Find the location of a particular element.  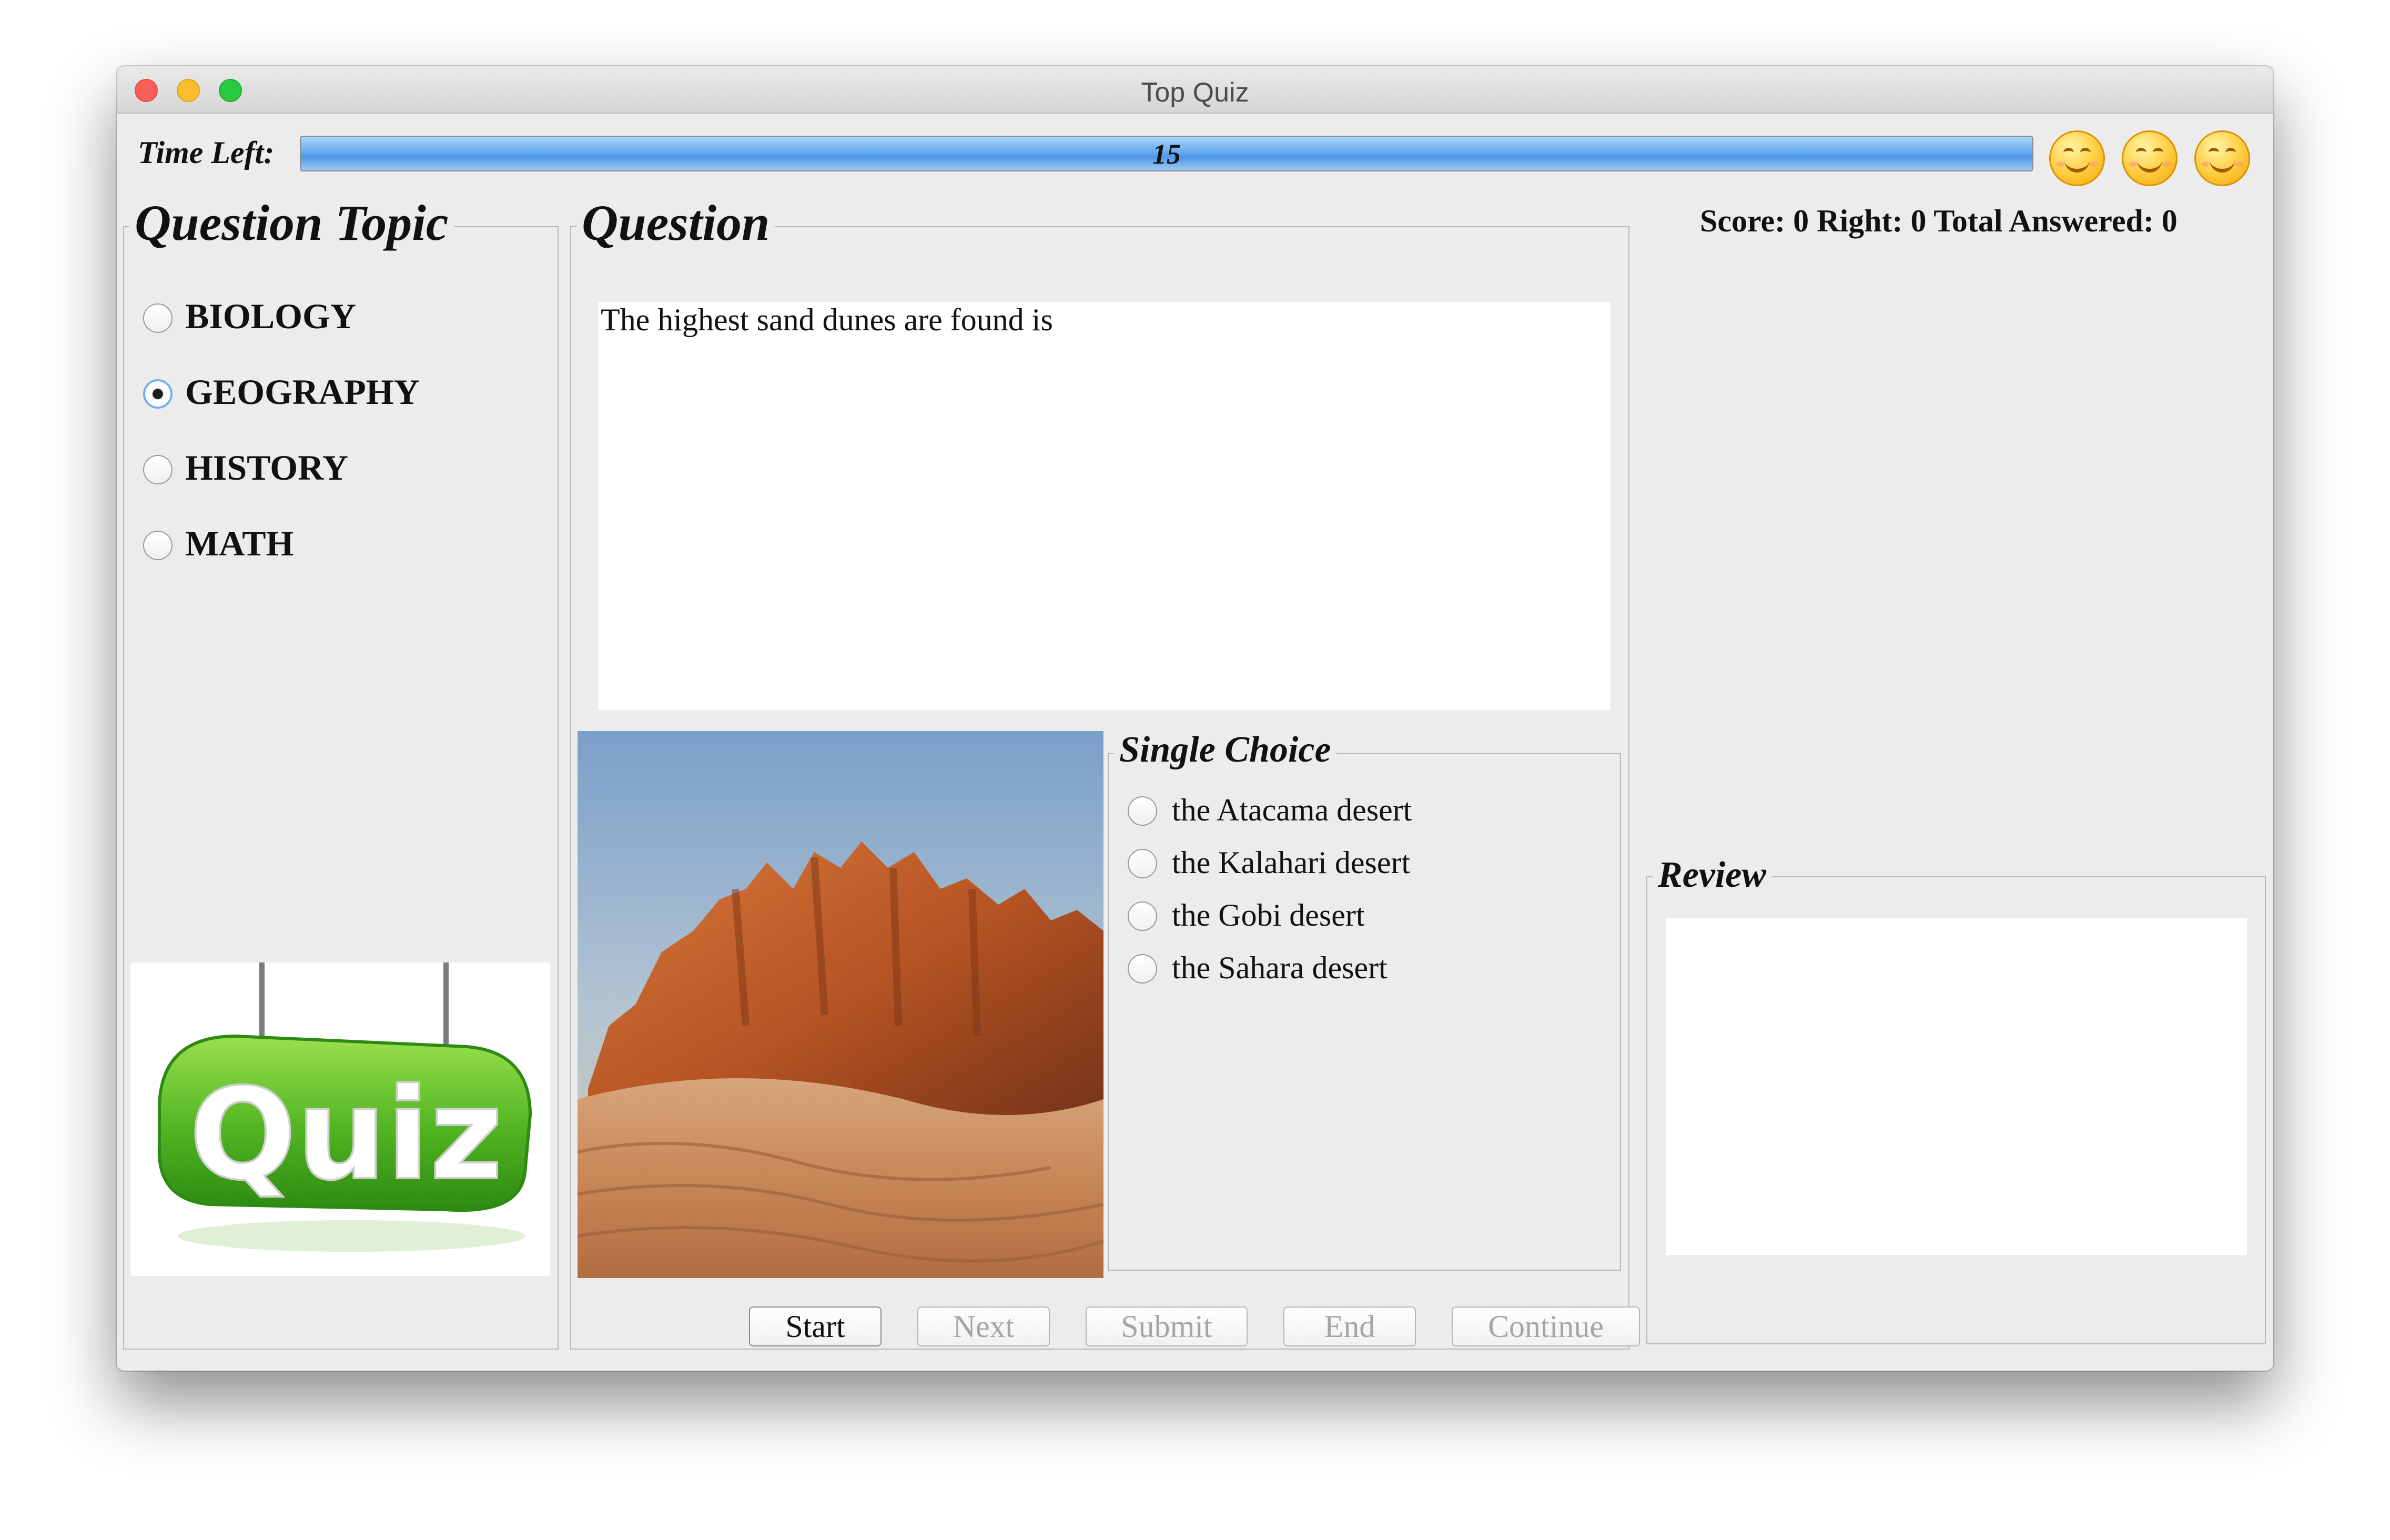

question-topic-title: Question Topic is located at coordinates (291, 223).